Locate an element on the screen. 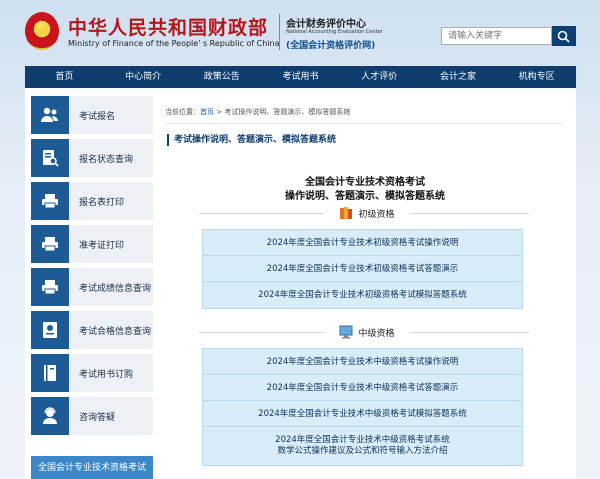 Image resolution: width=600 pixels, height=479 pixels. search-icon is located at coordinates (563, 36).